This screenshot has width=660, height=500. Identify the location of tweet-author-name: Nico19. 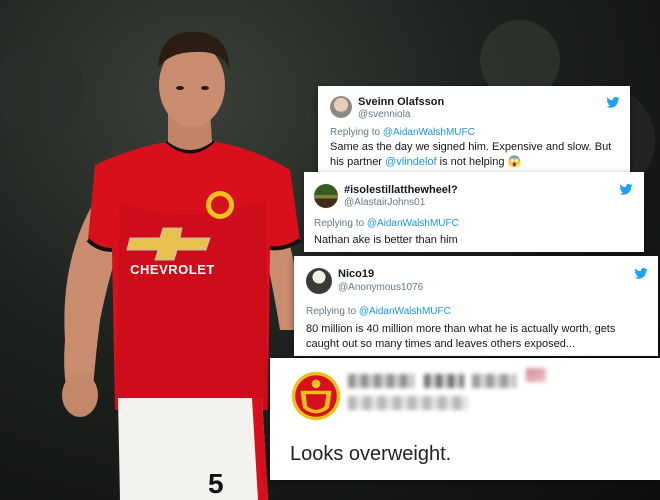
(356, 274).